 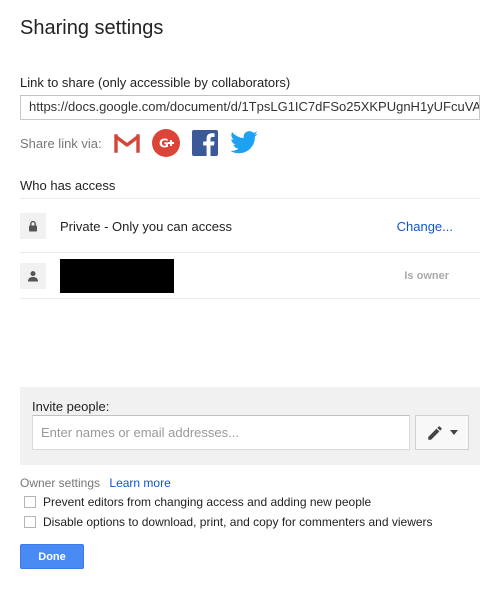 I want to click on dialog-title: Sharing settings, so click(x=92, y=28).